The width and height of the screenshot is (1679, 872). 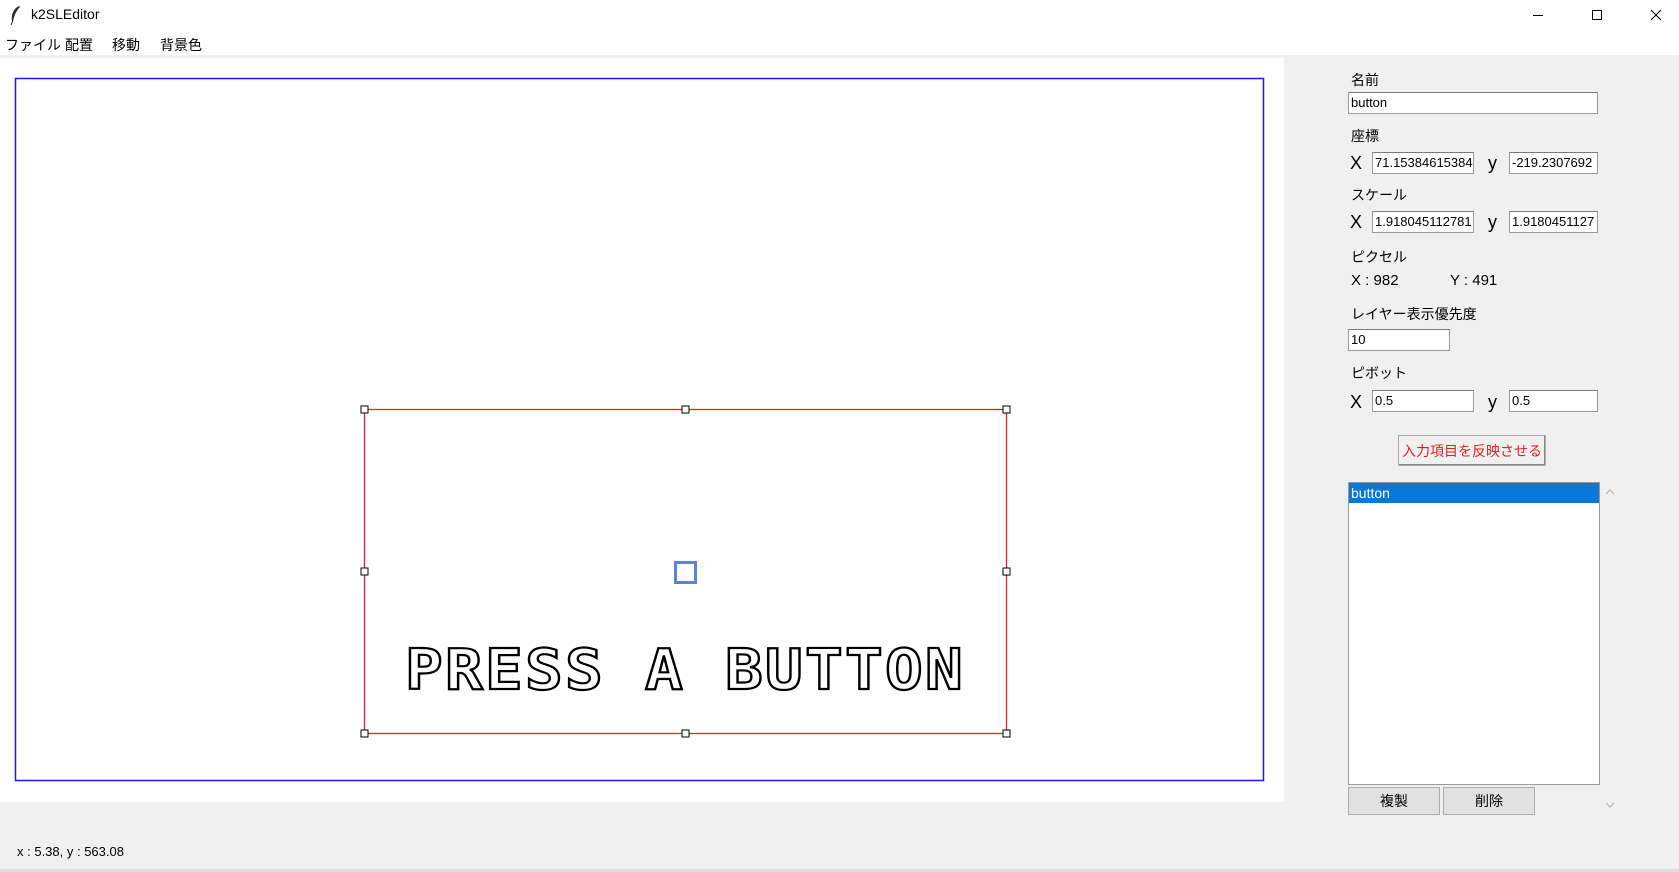 I want to click on pixel-x-value: X : 982, so click(x=1375, y=280).